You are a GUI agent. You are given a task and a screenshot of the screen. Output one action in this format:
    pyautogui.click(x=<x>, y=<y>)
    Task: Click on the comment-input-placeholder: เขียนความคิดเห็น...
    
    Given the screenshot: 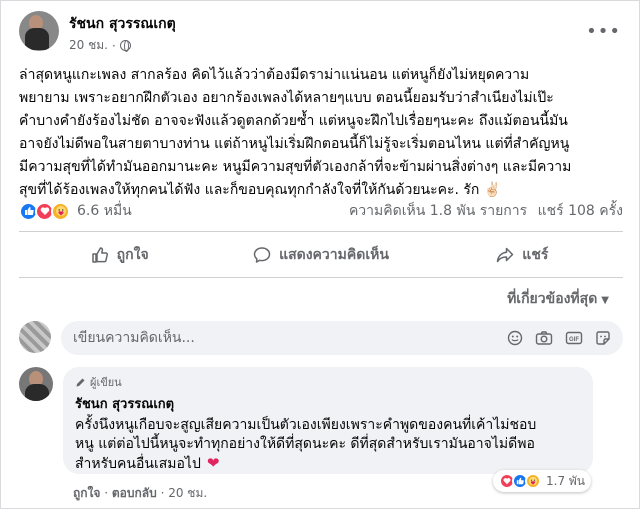 What is the action you would take?
    pyautogui.click(x=134, y=338)
    